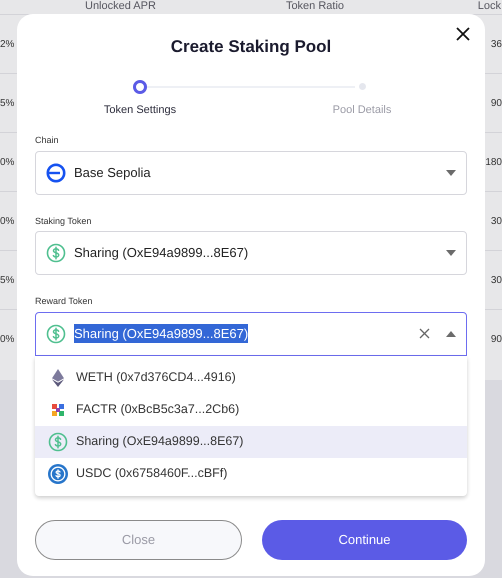 This screenshot has width=502, height=578. Describe the element at coordinates (496, 45) in the screenshot. I see `table-cell-text: 36` at that location.